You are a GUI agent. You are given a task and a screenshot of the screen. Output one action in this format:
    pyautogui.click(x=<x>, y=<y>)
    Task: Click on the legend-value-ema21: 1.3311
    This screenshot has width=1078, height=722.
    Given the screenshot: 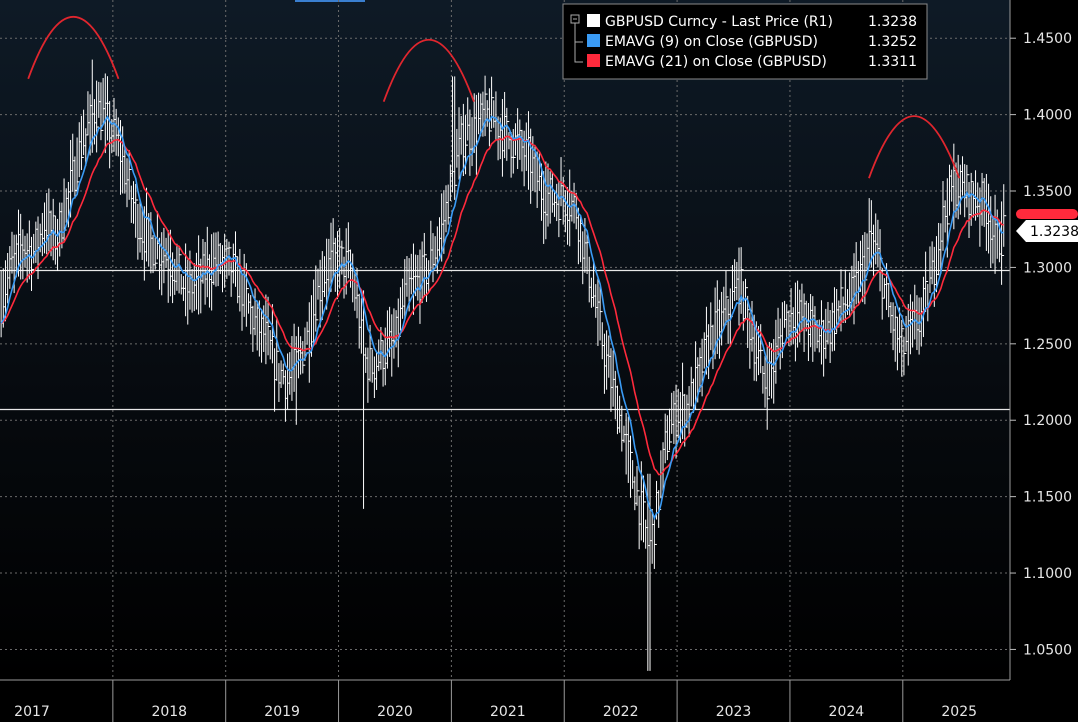 What is the action you would take?
    pyautogui.click(x=892, y=62)
    